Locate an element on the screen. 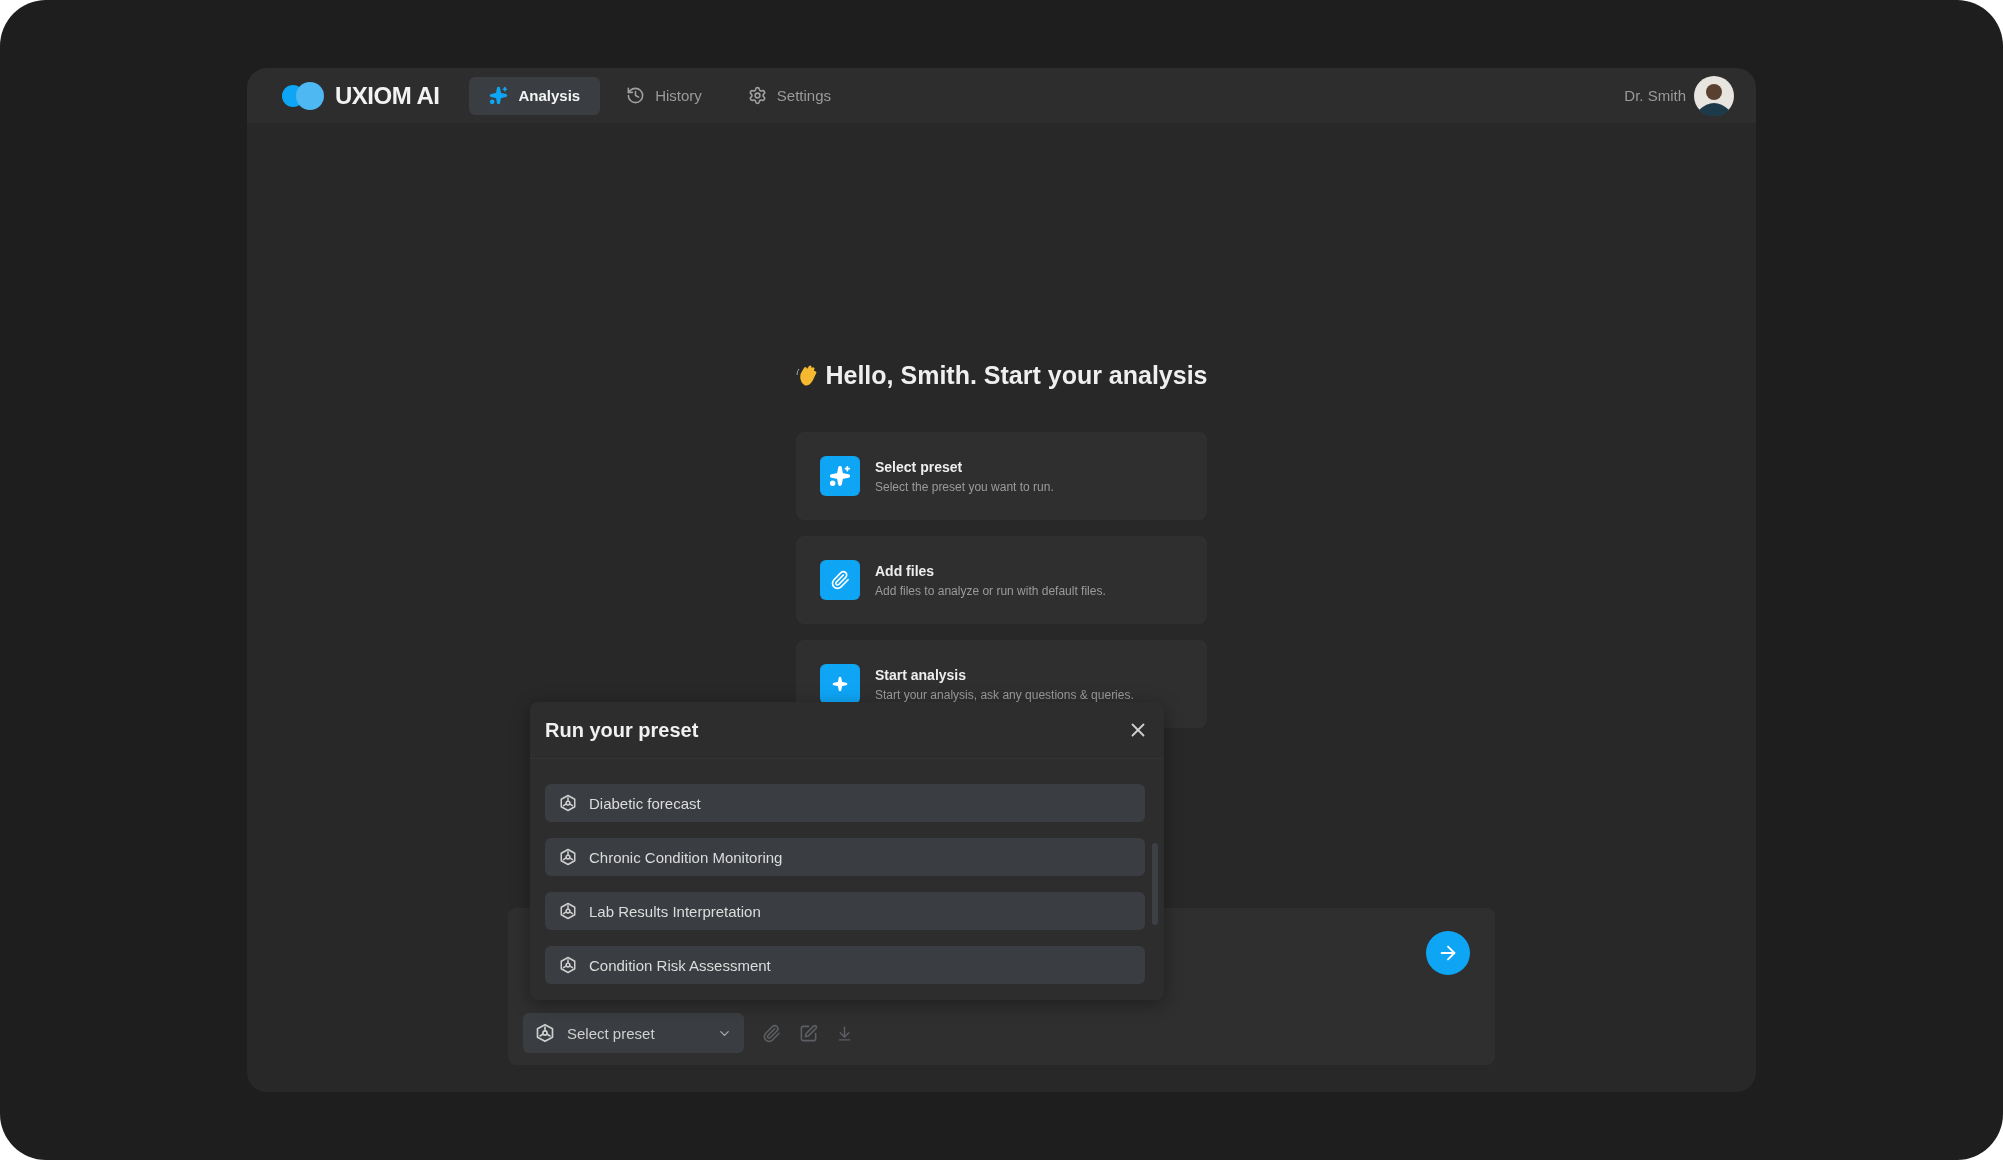 This screenshot has height=1160, width=2003. preset-item: Chronic Condition Monitoring is located at coordinates (845, 857).